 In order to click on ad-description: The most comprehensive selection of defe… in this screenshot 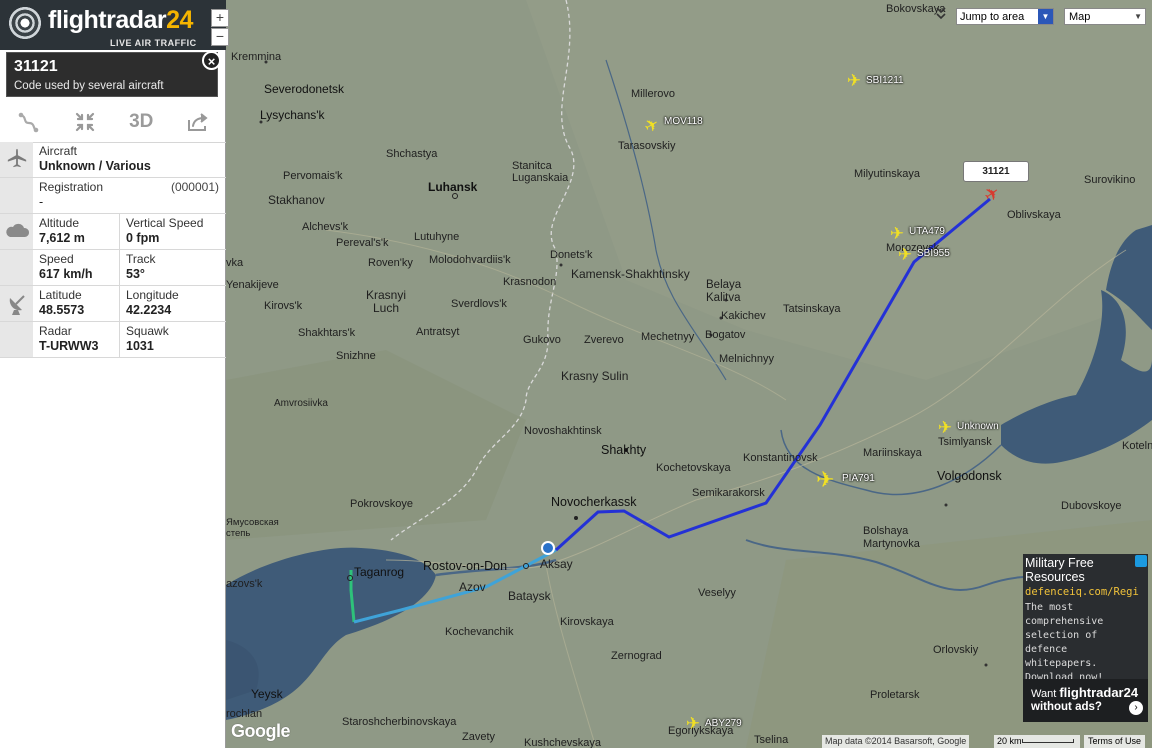, I will do `click(1064, 642)`.